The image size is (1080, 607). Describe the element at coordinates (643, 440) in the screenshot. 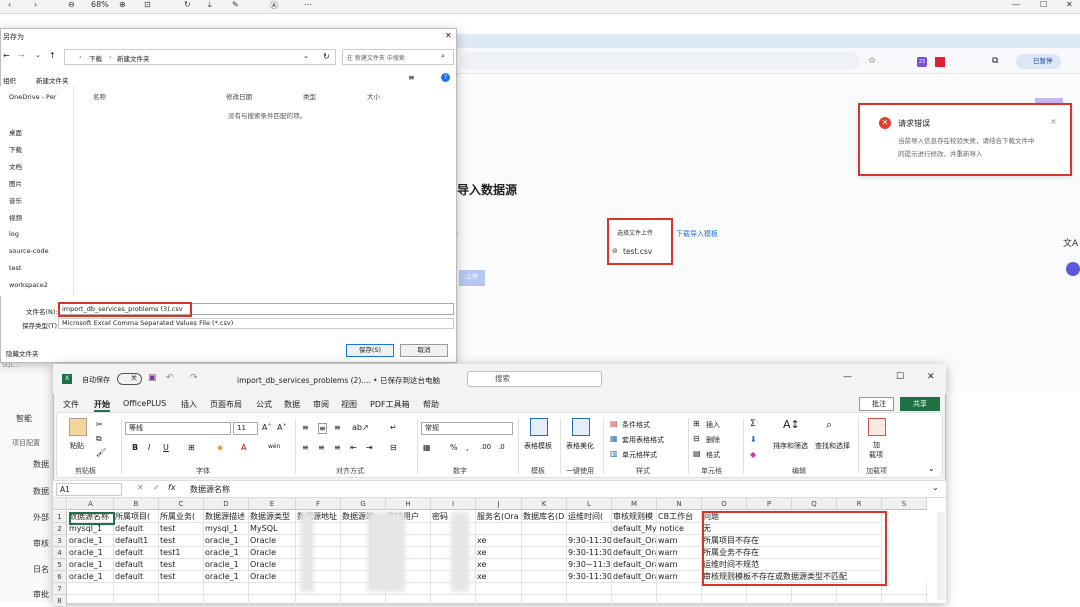

I see `table-format-button: 套用表格格式` at that location.